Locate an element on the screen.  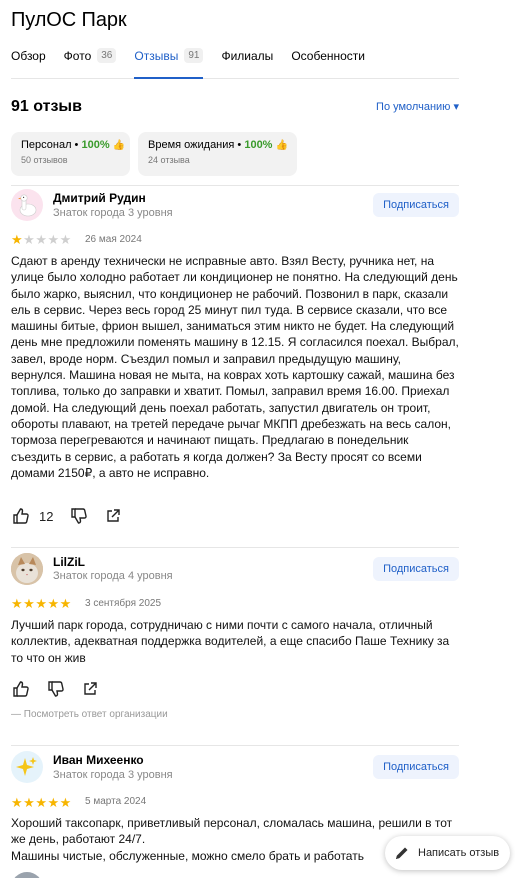
review-date: 5 марта 2024 is located at coordinates (116, 801).